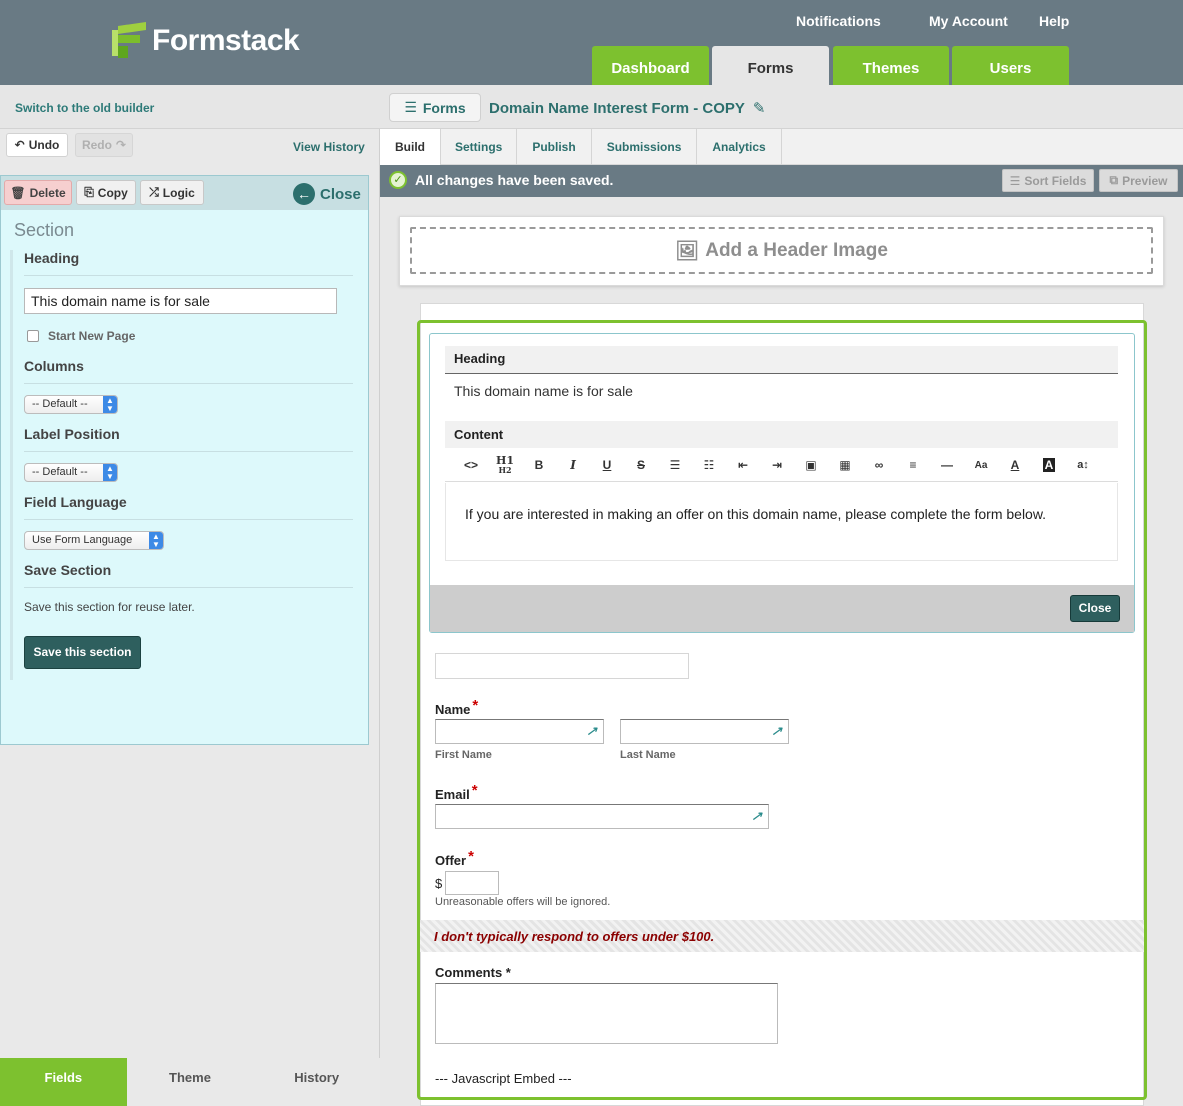 Image resolution: width=1183 pixels, height=1106 pixels. I want to click on panel-section-title: Section, so click(44, 230).